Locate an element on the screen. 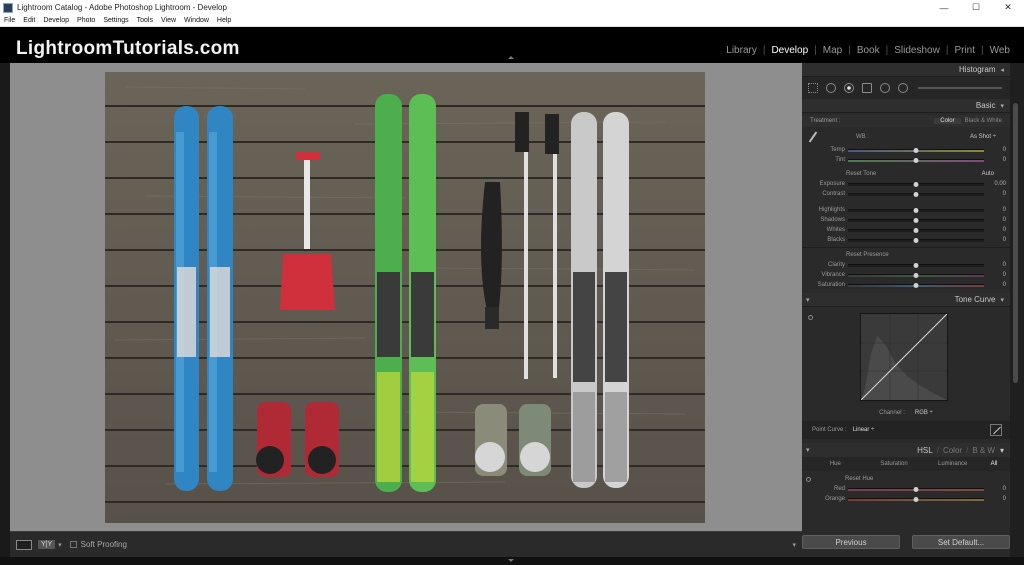 This screenshot has height=565, width=1024. point-curve-select: Linear ÷ is located at coordinates (864, 430).